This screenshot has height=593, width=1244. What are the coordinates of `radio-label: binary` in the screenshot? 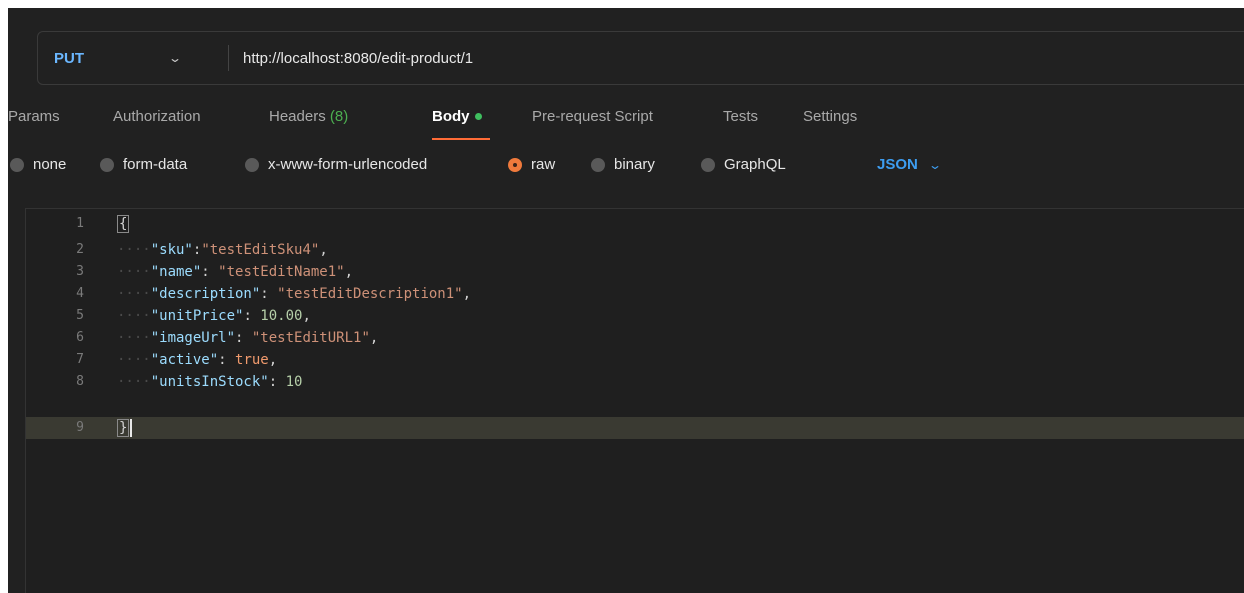 It's located at (634, 164).